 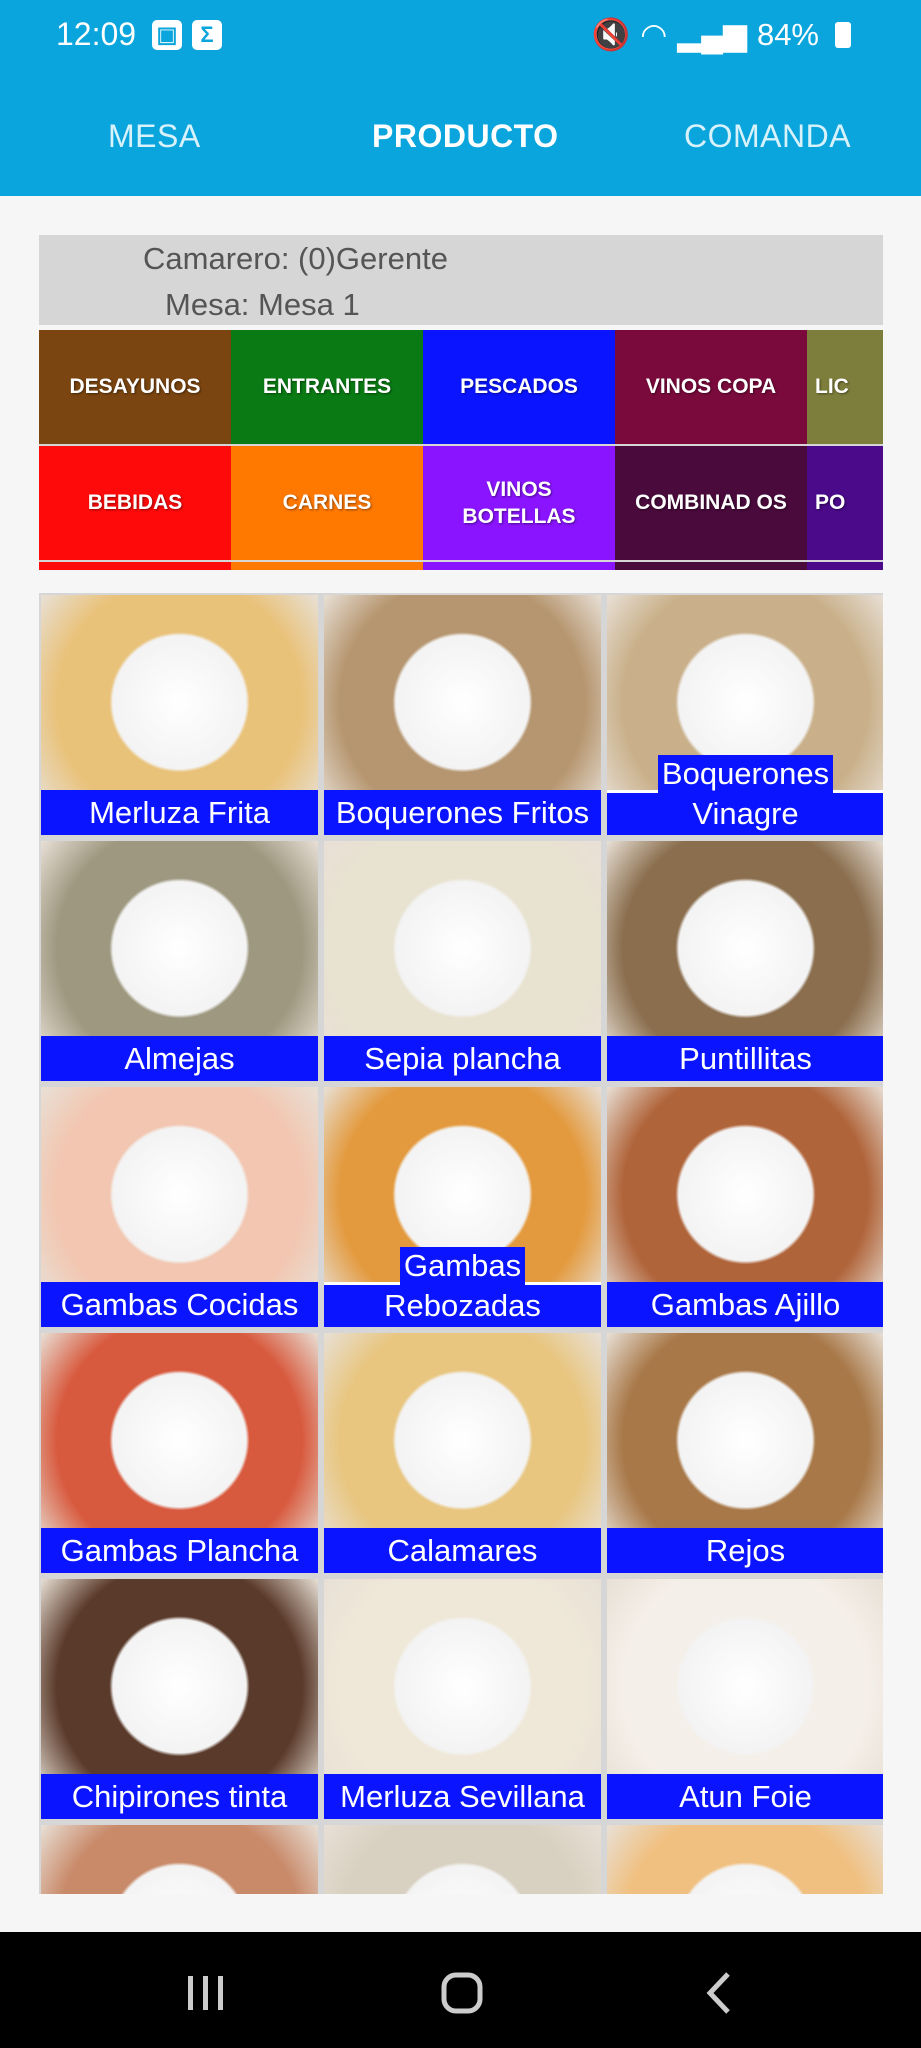 I want to click on system-nav-bar, so click(x=460, y=1990).